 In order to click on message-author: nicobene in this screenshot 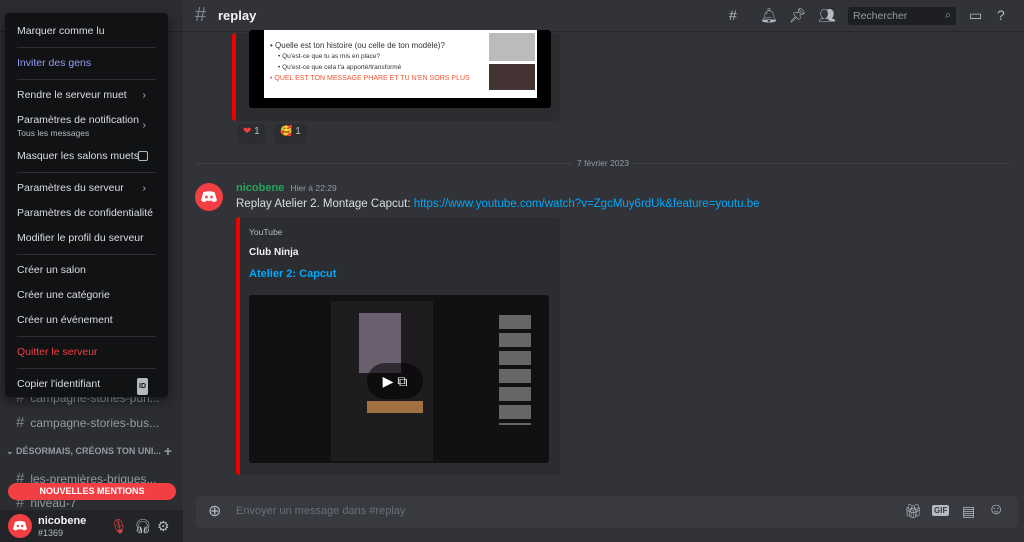, I will do `click(260, 188)`.